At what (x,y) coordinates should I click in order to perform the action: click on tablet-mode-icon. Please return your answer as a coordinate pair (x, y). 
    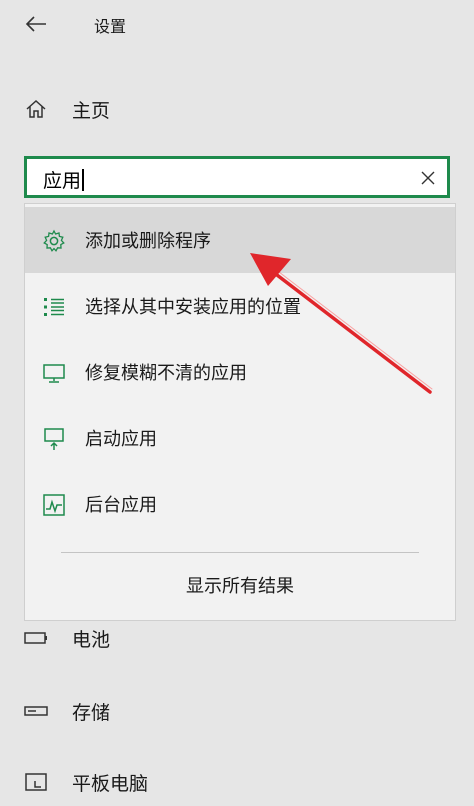
    Looking at the image, I should click on (36, 782).